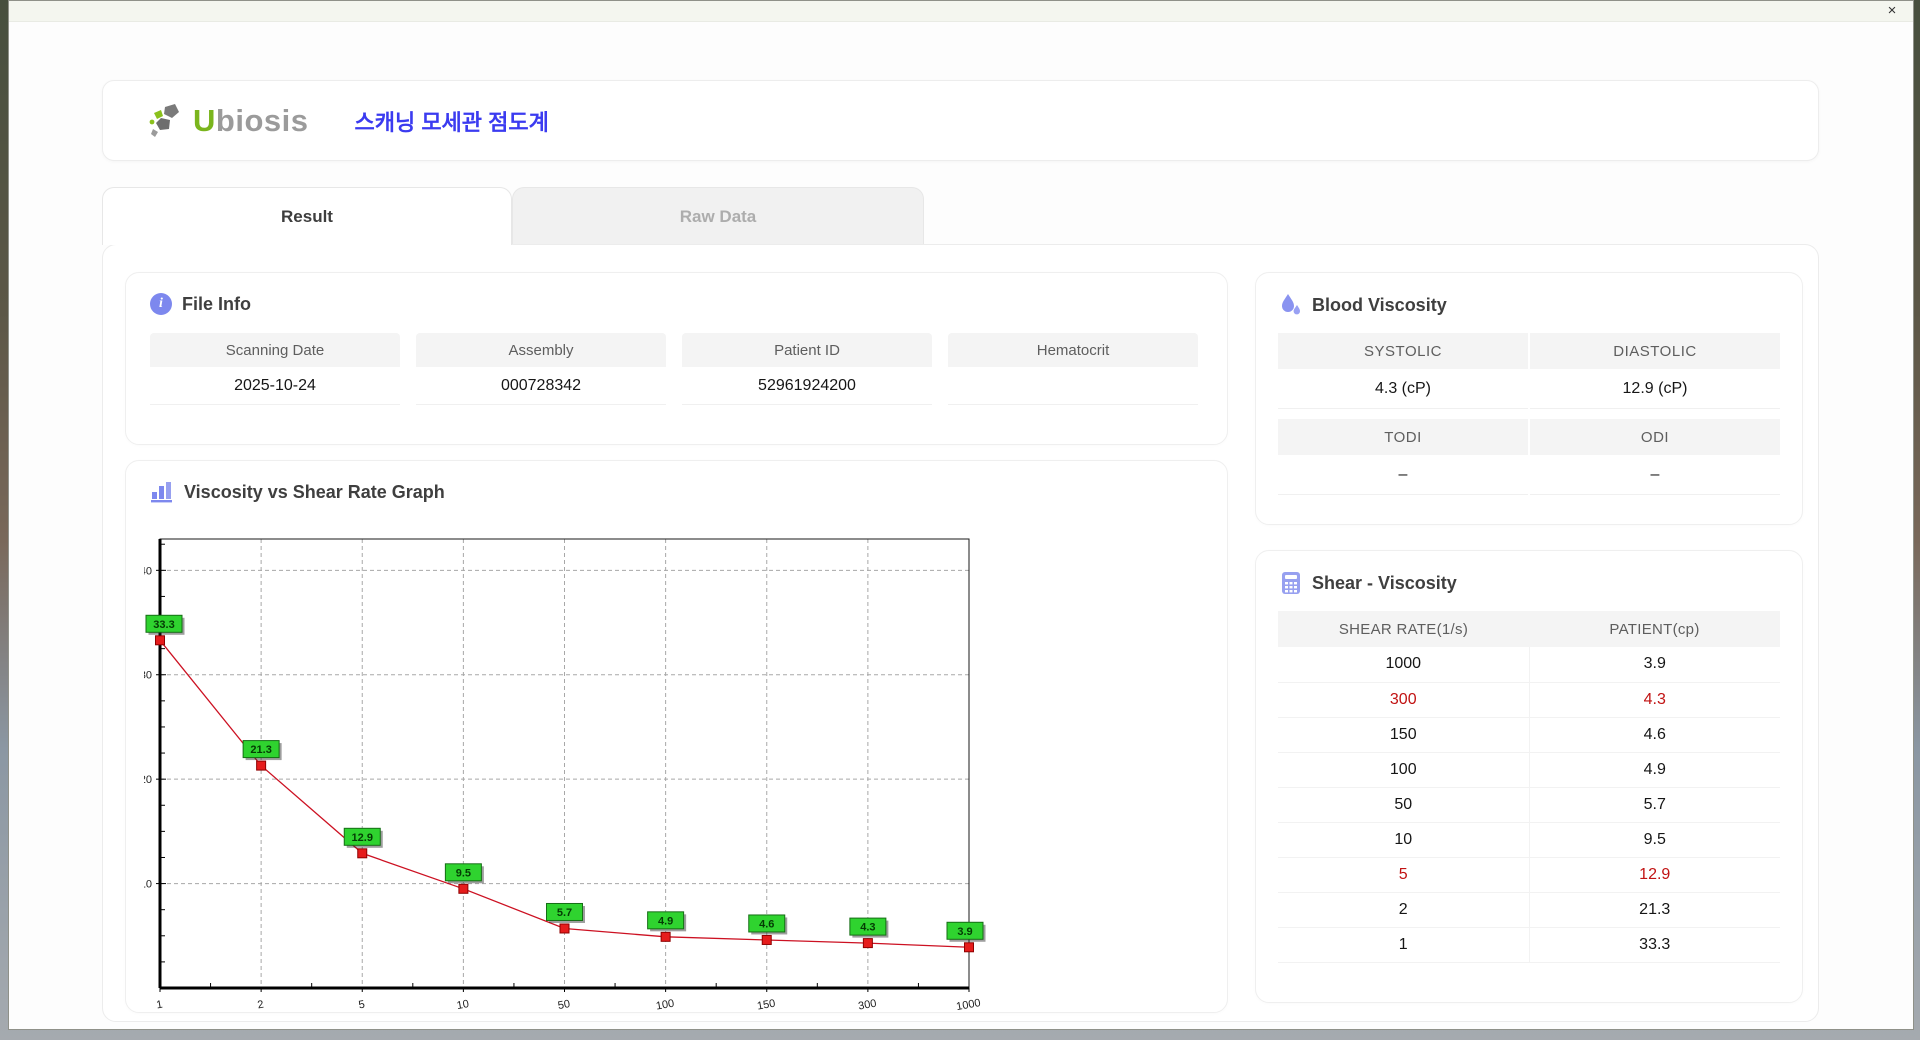 Image resolution: width=1920 pixels, height=1040 pixels. What do you see at coordinates (1403, 389) in the screenshot?
I see `systolic-value: 4.3 (cP)` at bounding box center [1403, 389].